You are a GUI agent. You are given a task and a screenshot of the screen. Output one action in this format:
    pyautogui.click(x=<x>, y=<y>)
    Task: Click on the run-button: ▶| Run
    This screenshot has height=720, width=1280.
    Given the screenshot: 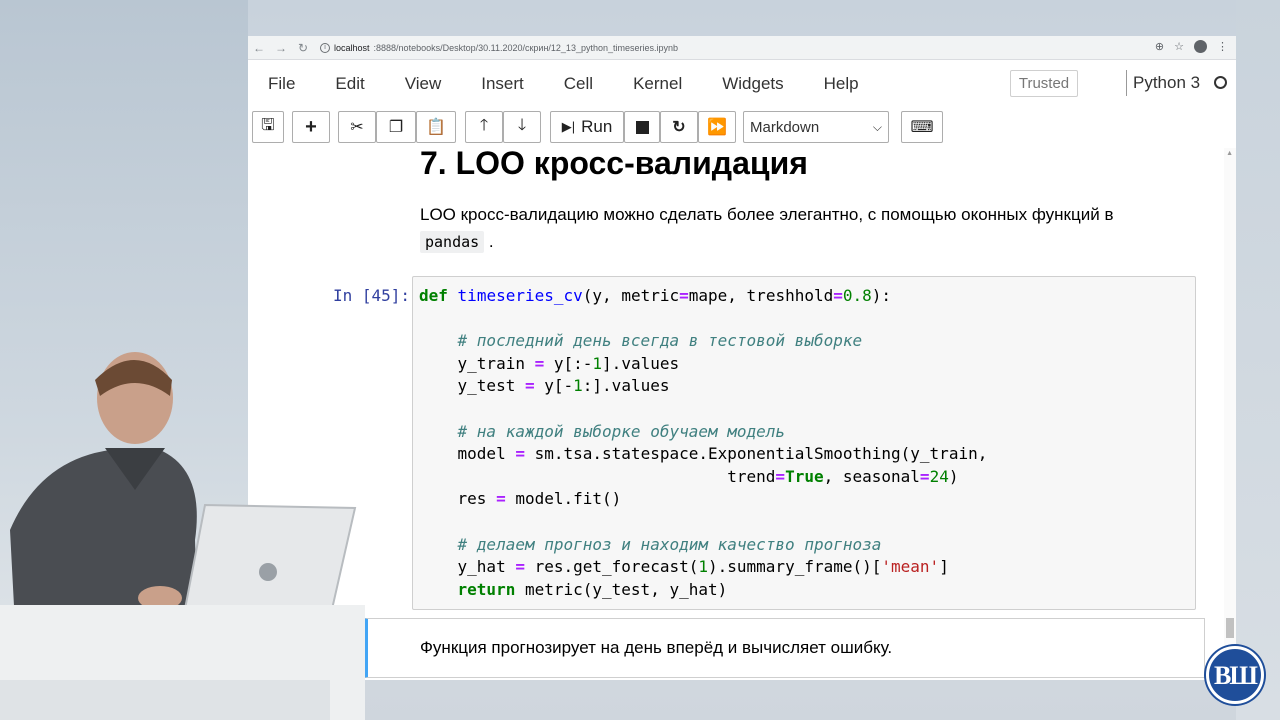 What is the action you would take?
    pyautogui.click(x=587, y=127)
    